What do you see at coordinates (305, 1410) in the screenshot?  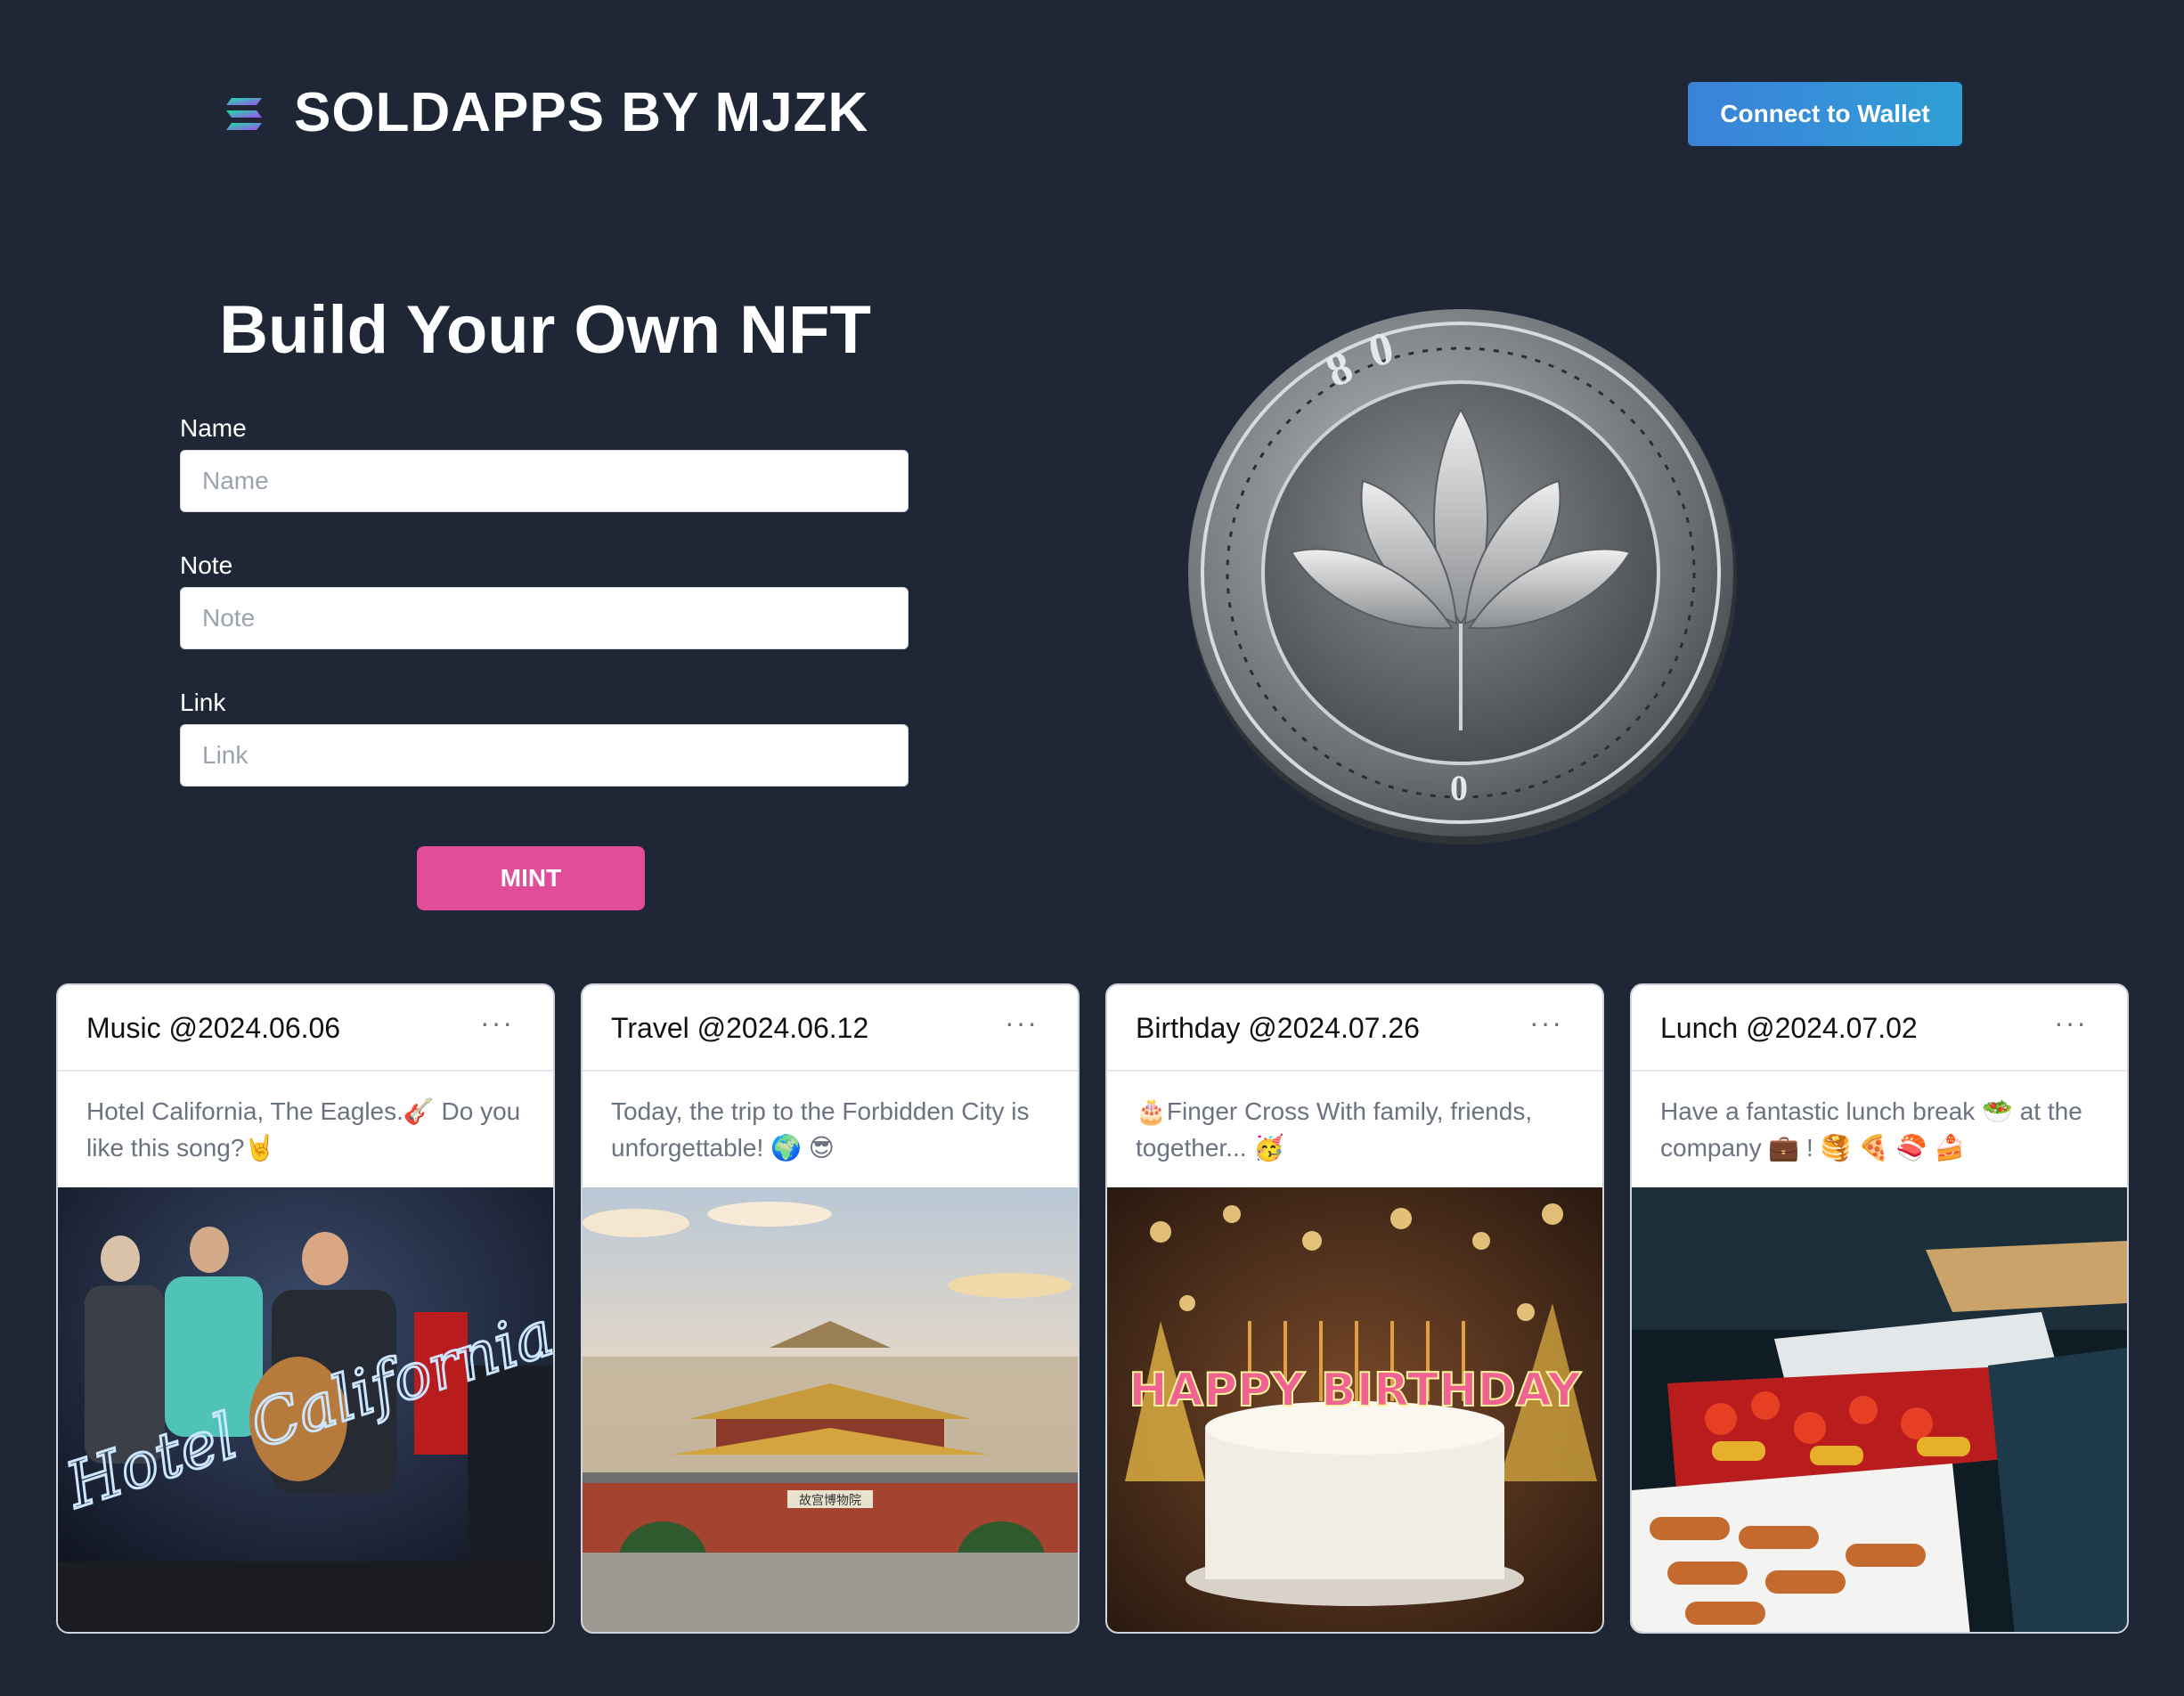 I see `band-concert-photo: Hotel California` at bounding box center [305, 1410].